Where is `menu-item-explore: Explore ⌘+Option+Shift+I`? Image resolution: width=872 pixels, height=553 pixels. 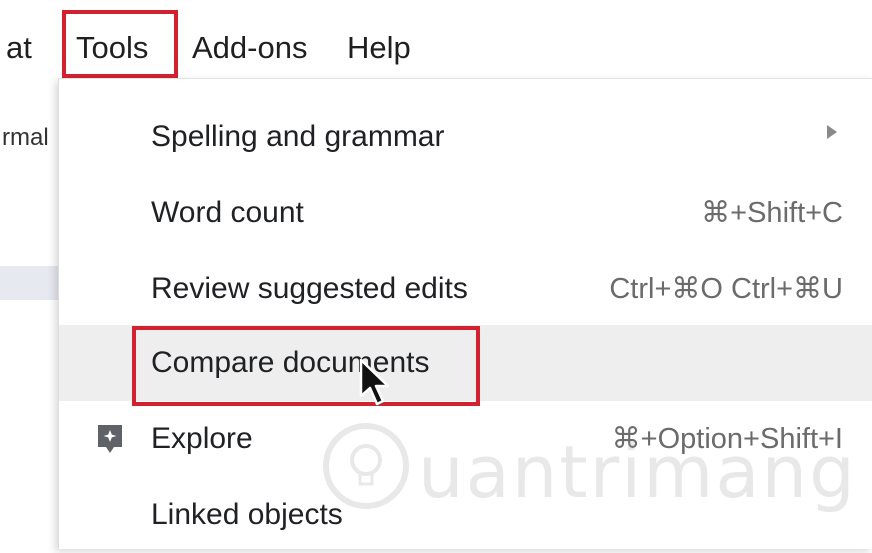 menu-item-explore: Explore ⌘+Option+Shift+I is located at coordinates (465, 439).